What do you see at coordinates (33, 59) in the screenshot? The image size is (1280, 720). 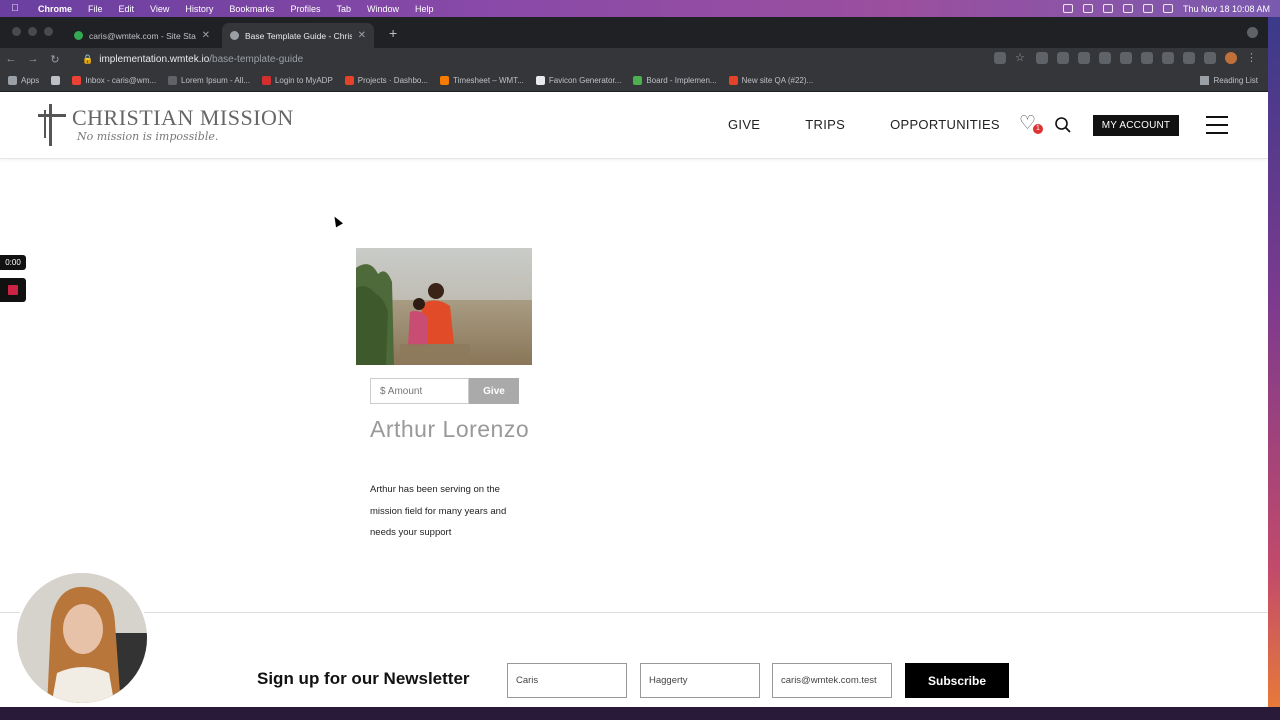 I see `forward-arrow-icon: →` at bounding box center [33, 59].